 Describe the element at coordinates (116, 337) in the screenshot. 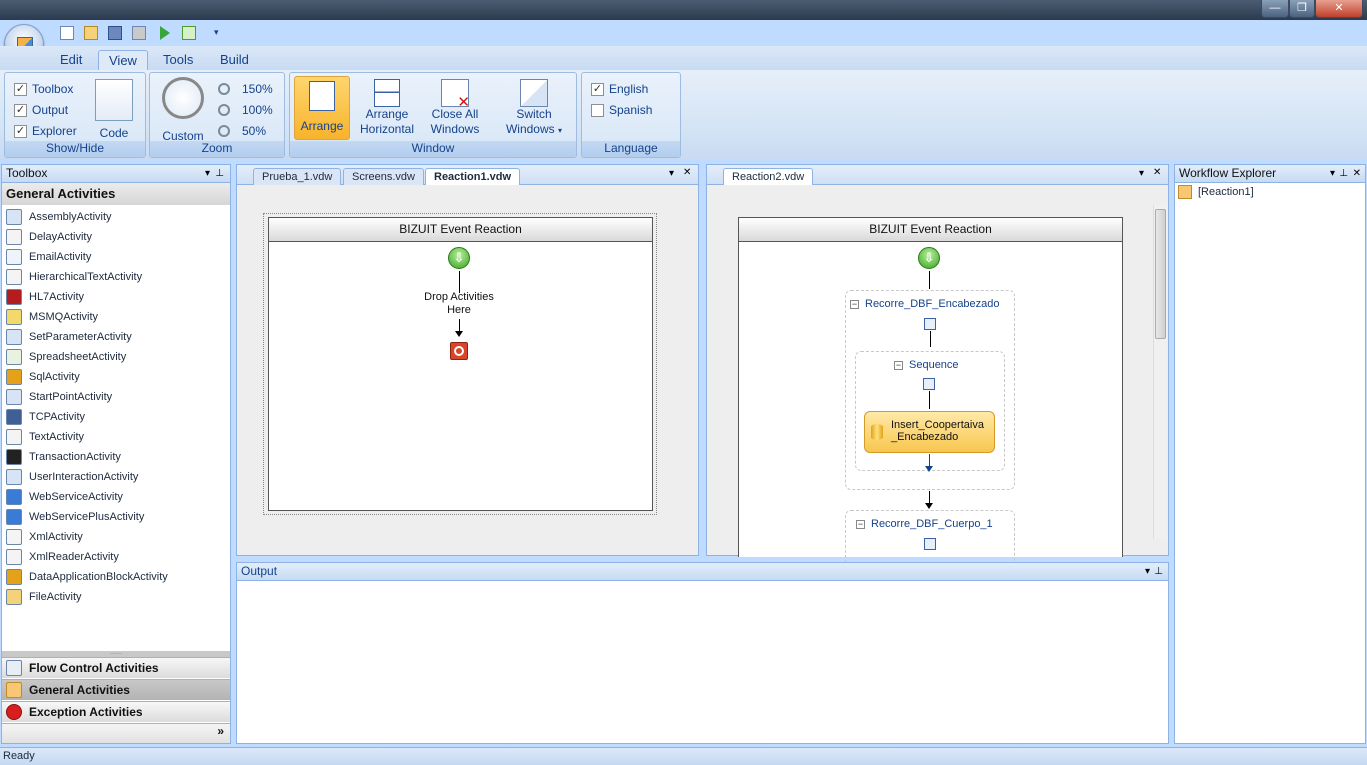

I see `toolbox-item: SetParameterActivity` at that location.